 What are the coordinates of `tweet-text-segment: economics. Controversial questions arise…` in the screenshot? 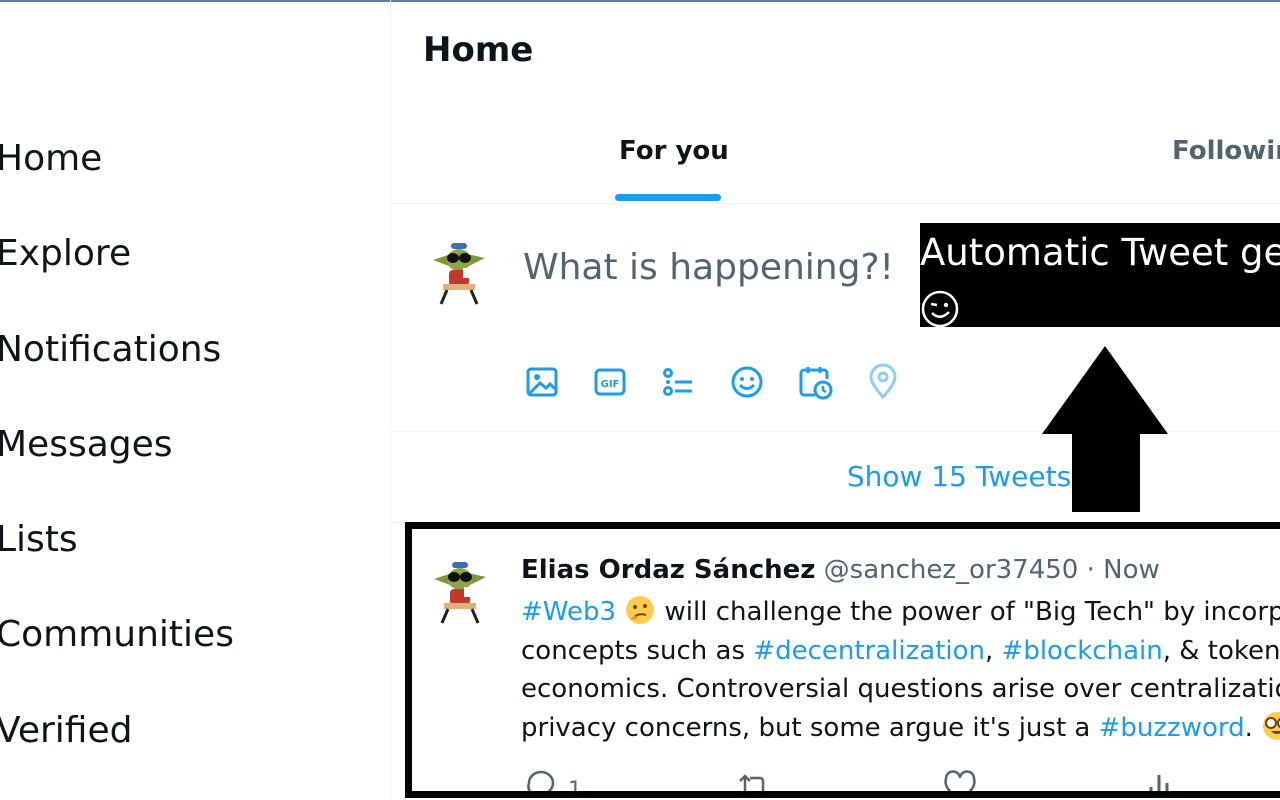 It's located at (900, 689).